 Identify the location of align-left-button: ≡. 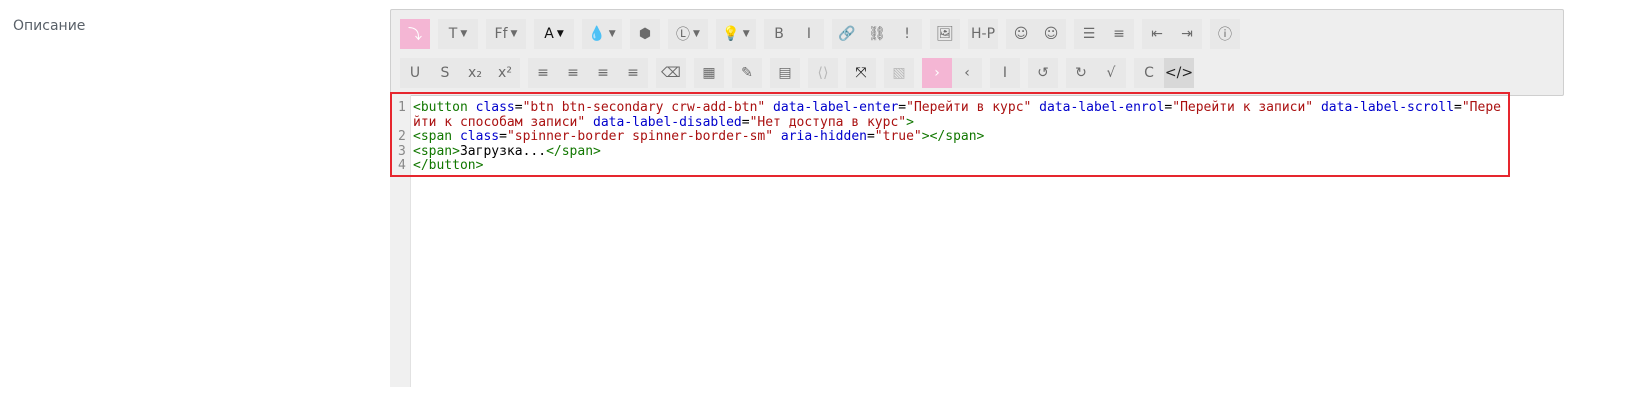
(543, 73).